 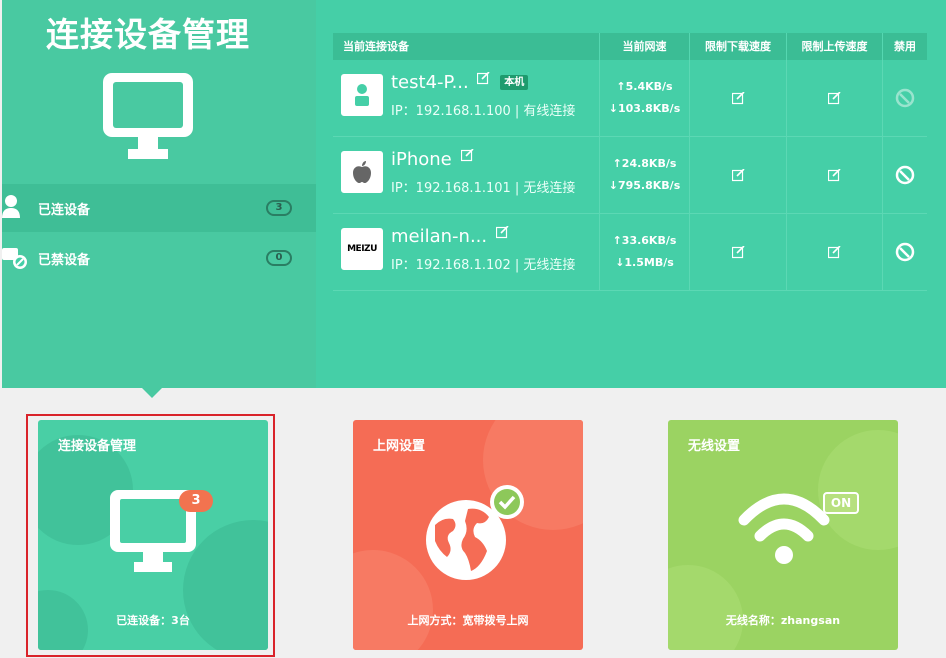 I want to click on blocked-device-icon, so click(x=14, y=258).